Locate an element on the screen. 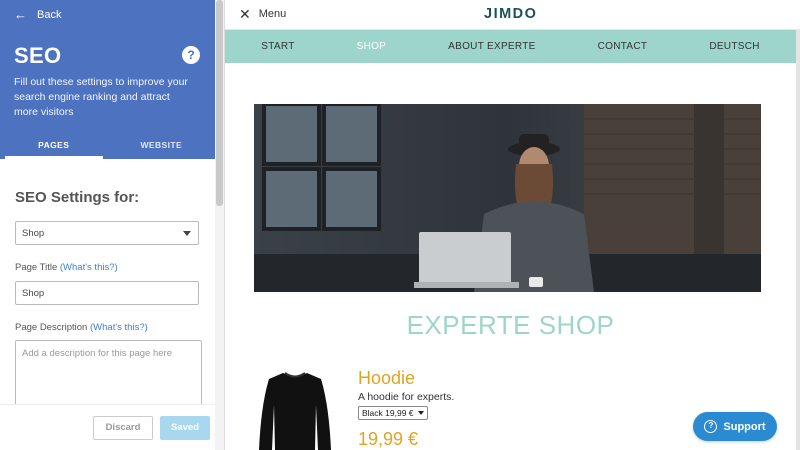  variant-select: Black 19,99 € is located at coordinates (393, 413).